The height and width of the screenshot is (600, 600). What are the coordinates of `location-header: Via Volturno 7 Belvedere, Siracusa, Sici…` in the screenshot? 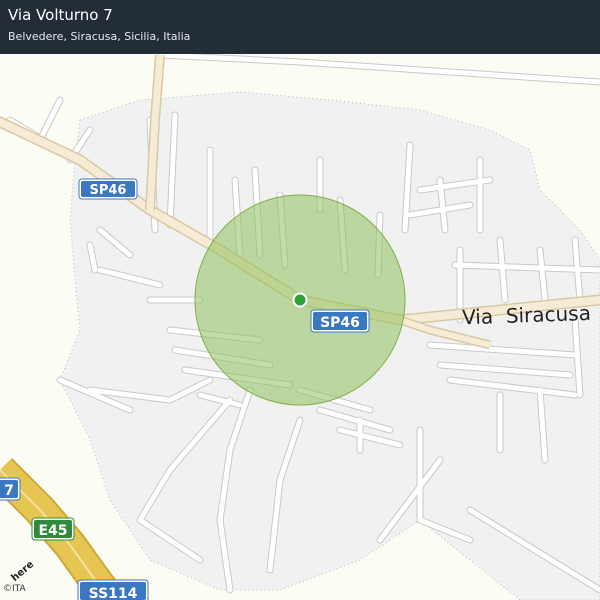 It's located at (300, 27).